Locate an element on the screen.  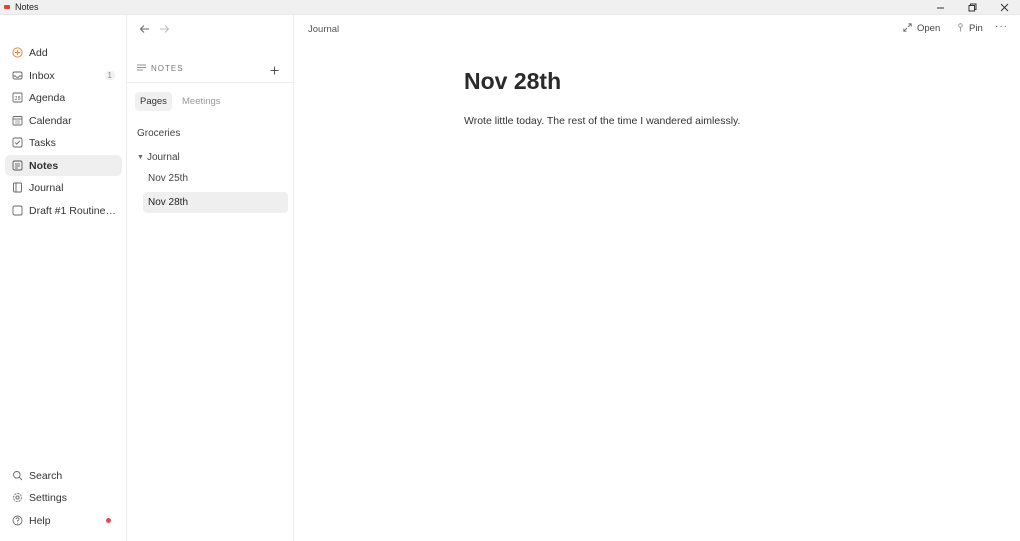
back-arrow-icon is located at coordinates (144, 30).